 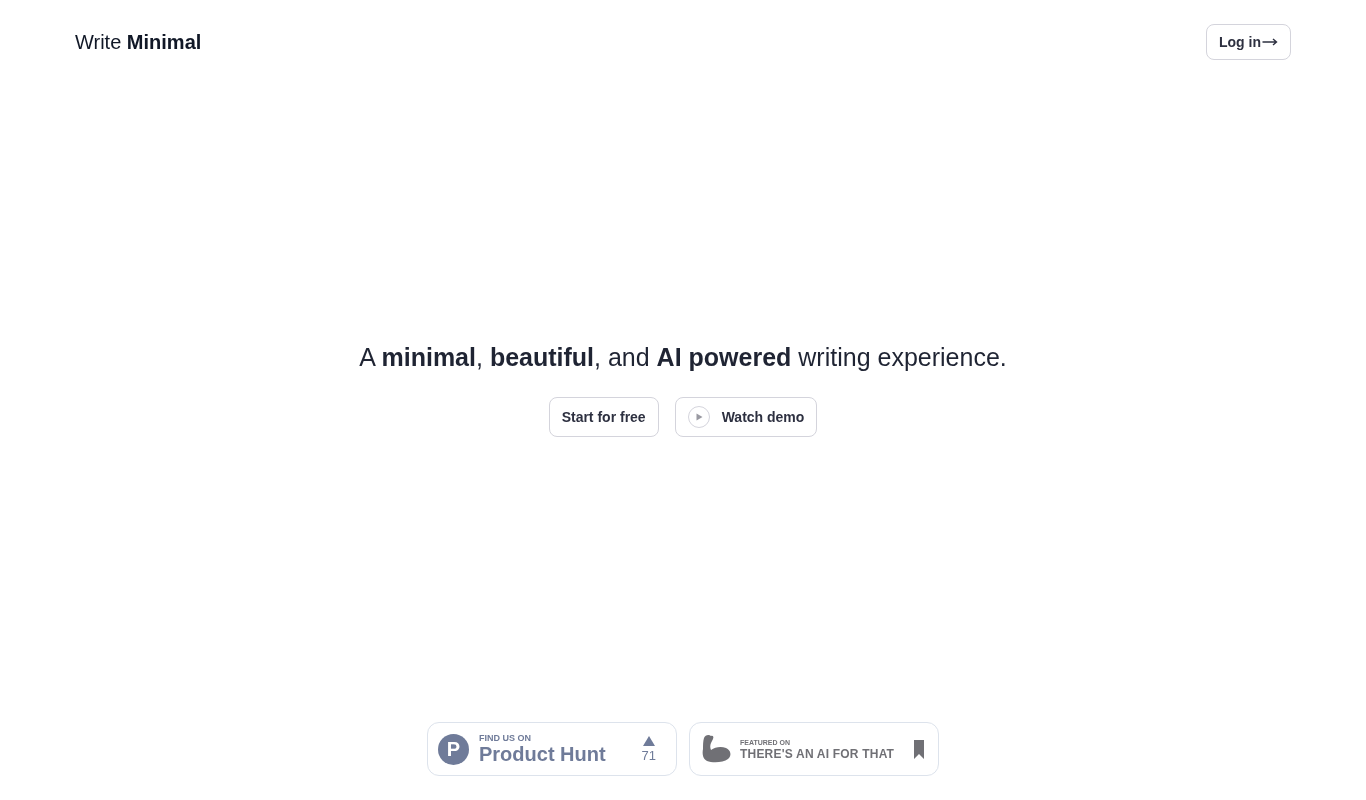 I want to click on badge-title: THERE'S AN AI FOR THAT, so click(x=818, y=753).